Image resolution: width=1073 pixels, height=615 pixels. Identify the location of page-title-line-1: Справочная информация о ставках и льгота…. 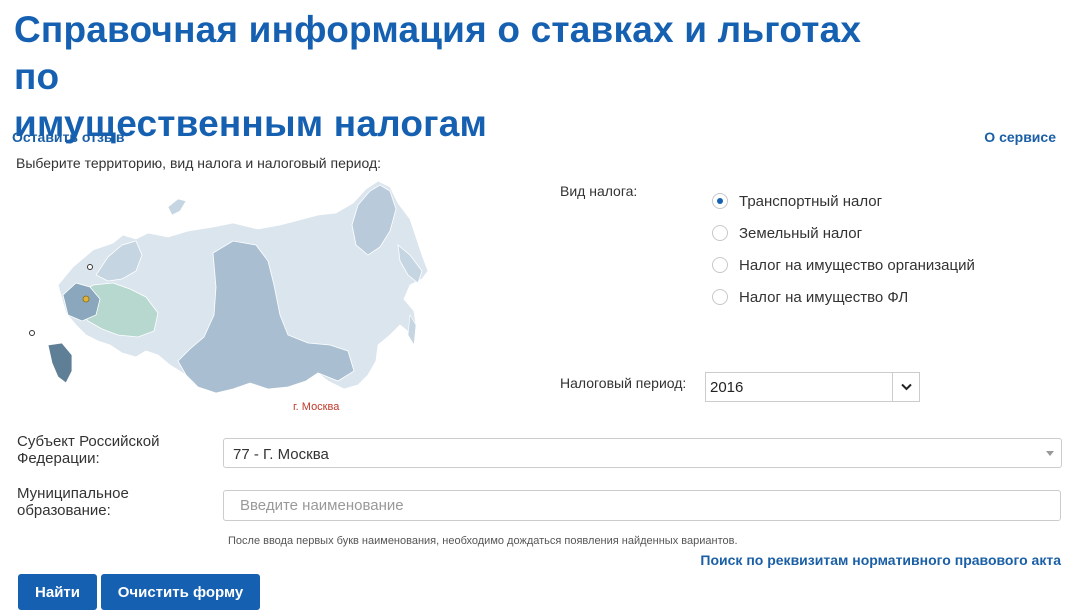
(438, 53).